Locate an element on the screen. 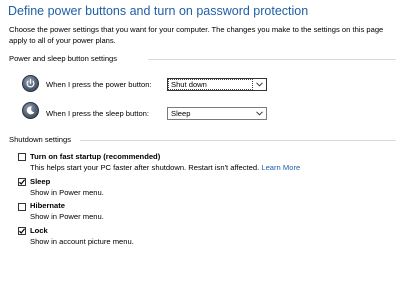 Image resolution: width=400 pixels, height=289 pixels. shutdown-group-header: Shutdown settings is located at coordinates (40, 139).